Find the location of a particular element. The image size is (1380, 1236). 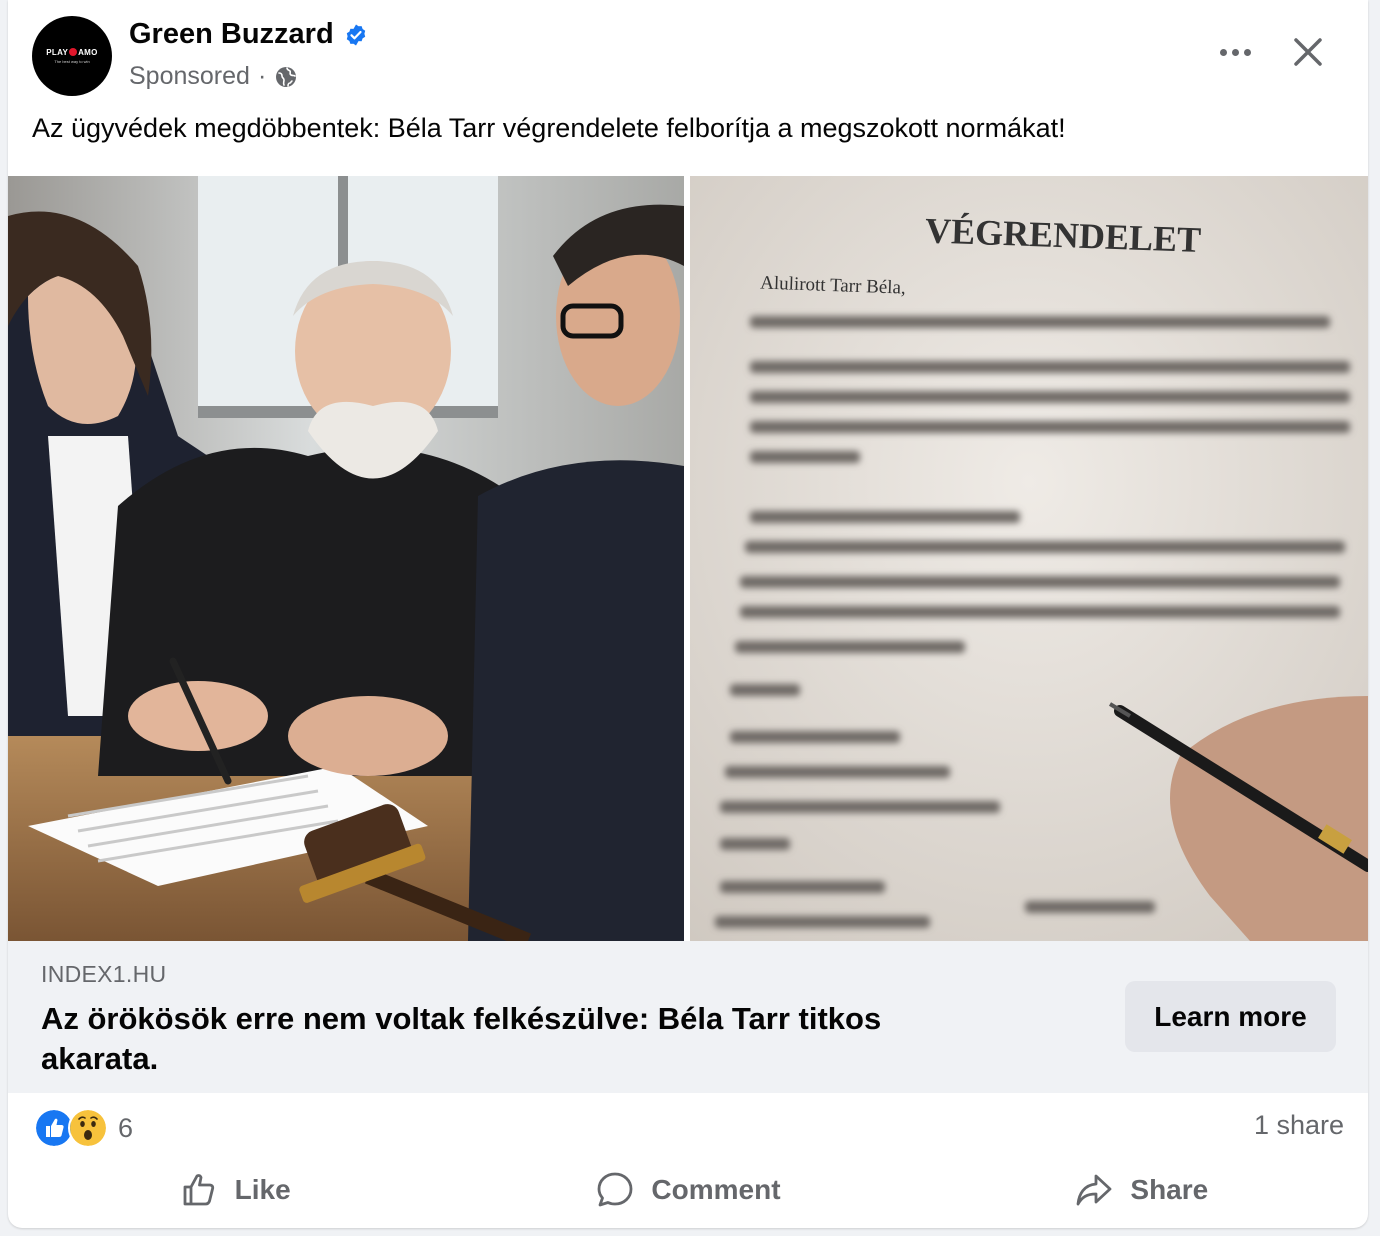

close-icon is located at coordinates (1308, 52).